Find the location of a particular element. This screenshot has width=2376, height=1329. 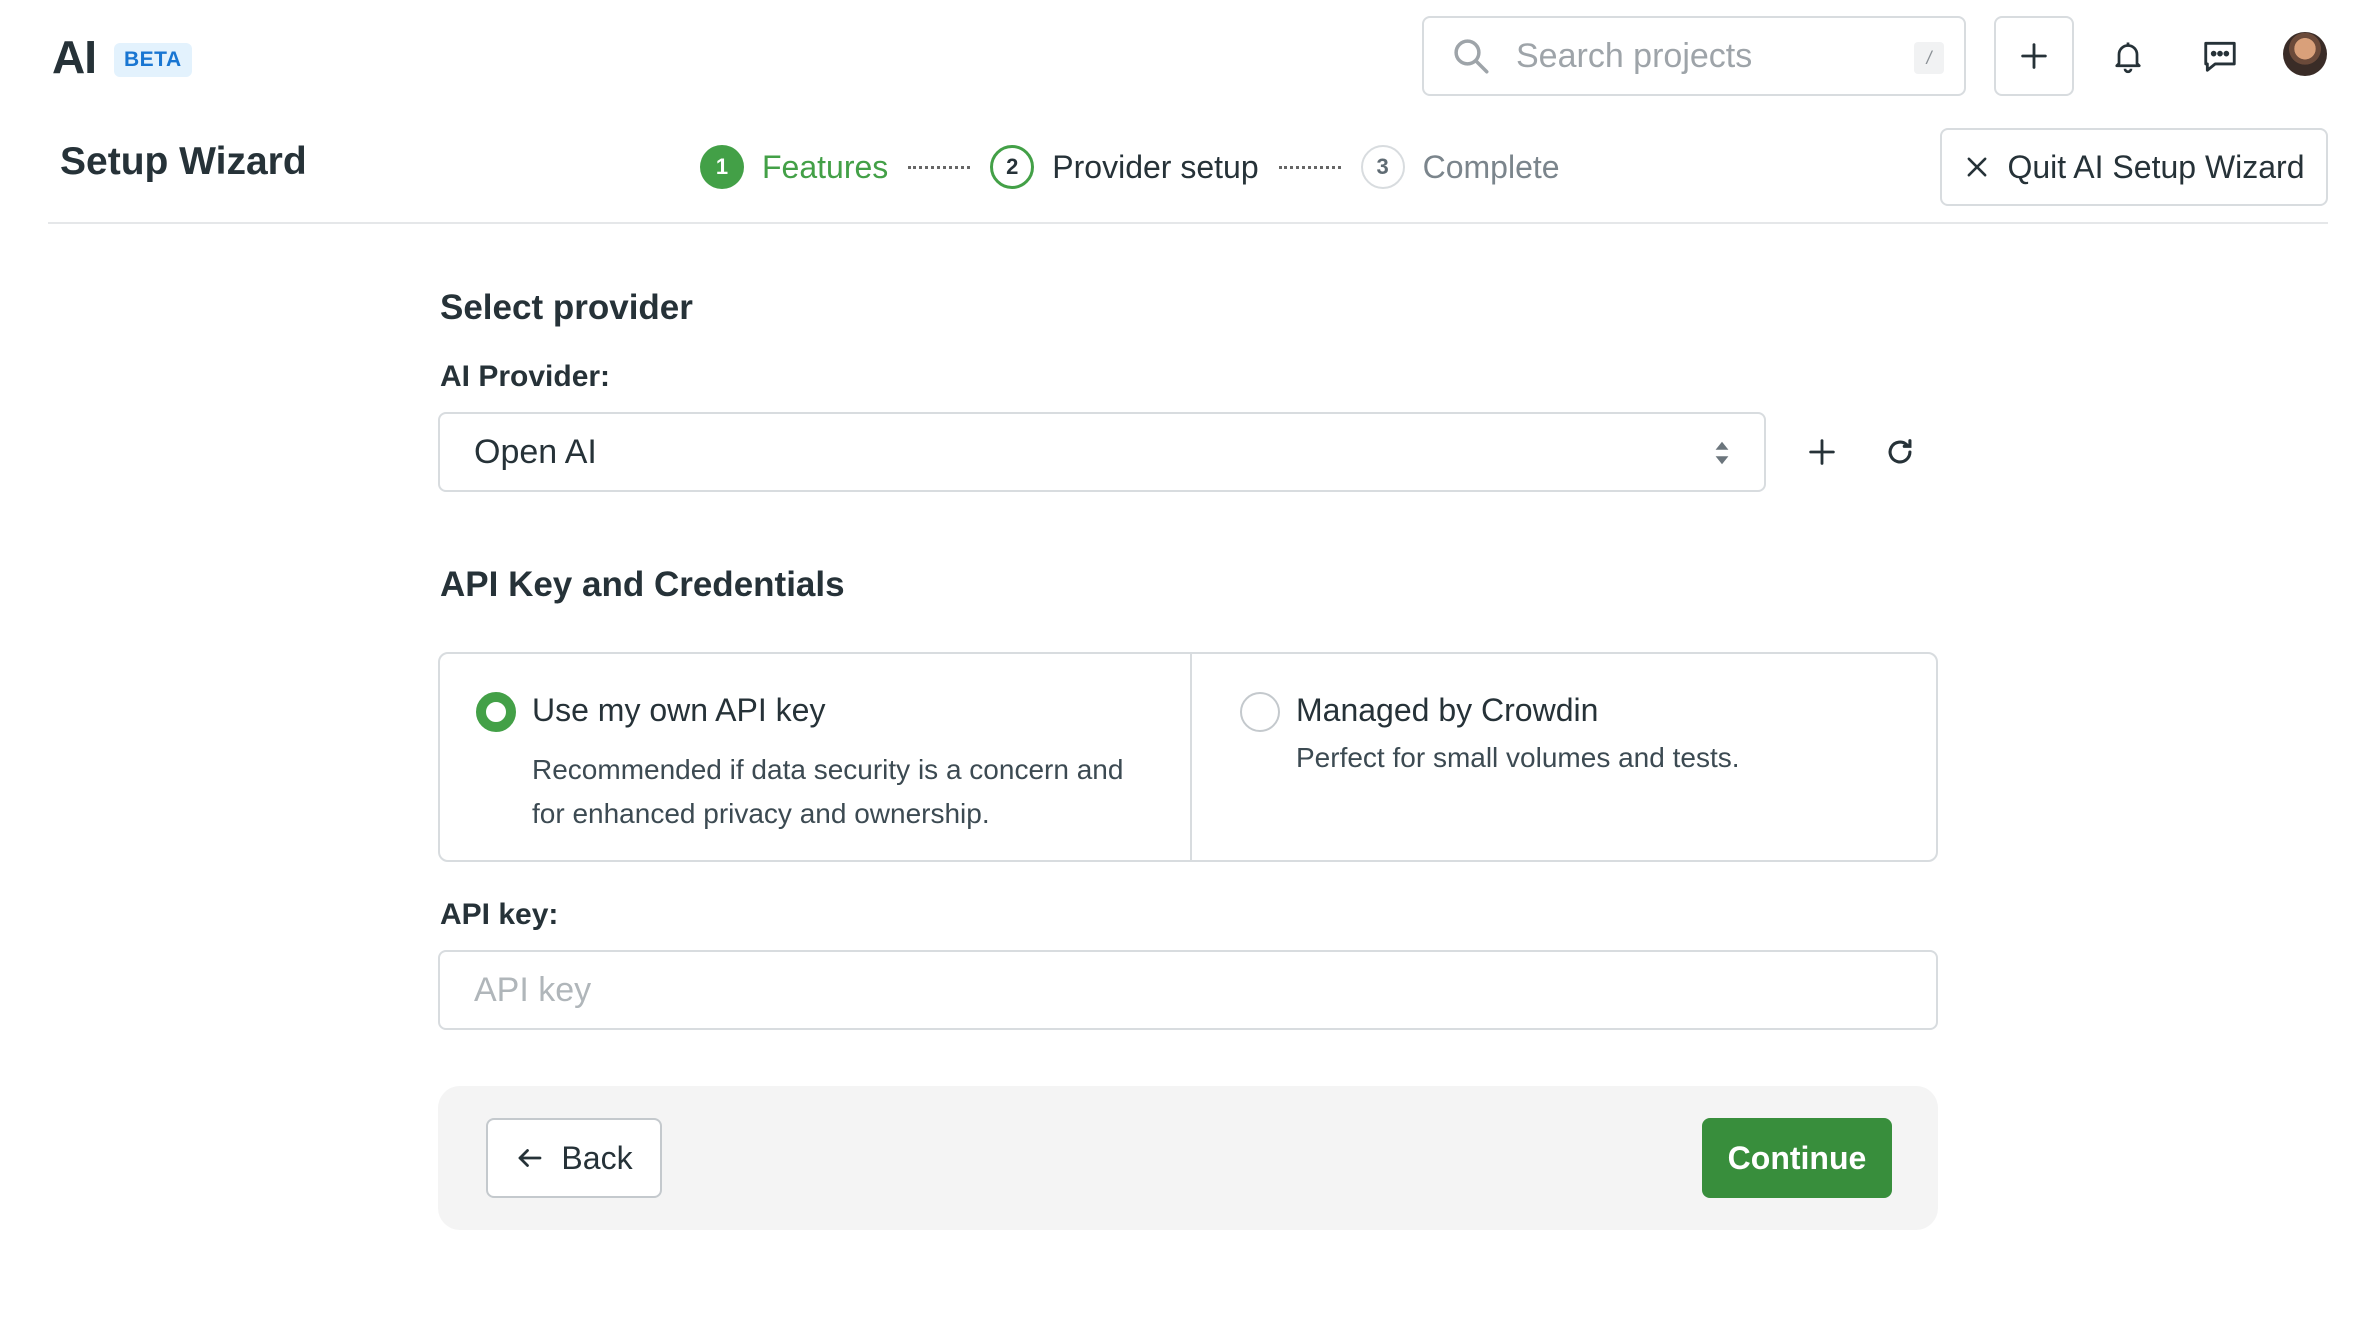

back-label: Back is located at coordinates (597, 1157).